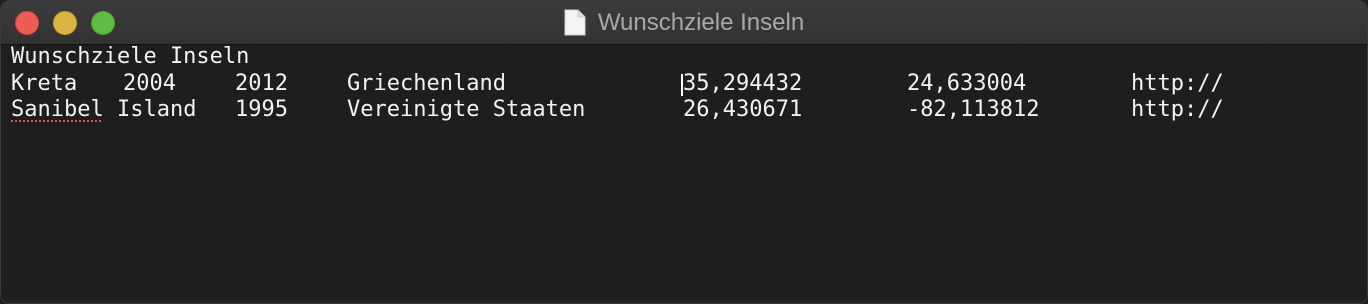 The image size is (1368, 304). I want to click on year-first: 1995, so click(261, 109).